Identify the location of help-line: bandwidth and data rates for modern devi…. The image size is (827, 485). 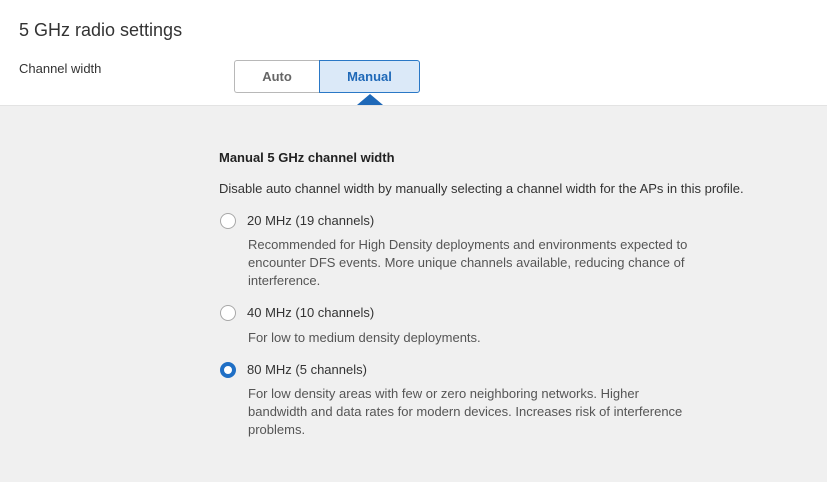
(465, 411).